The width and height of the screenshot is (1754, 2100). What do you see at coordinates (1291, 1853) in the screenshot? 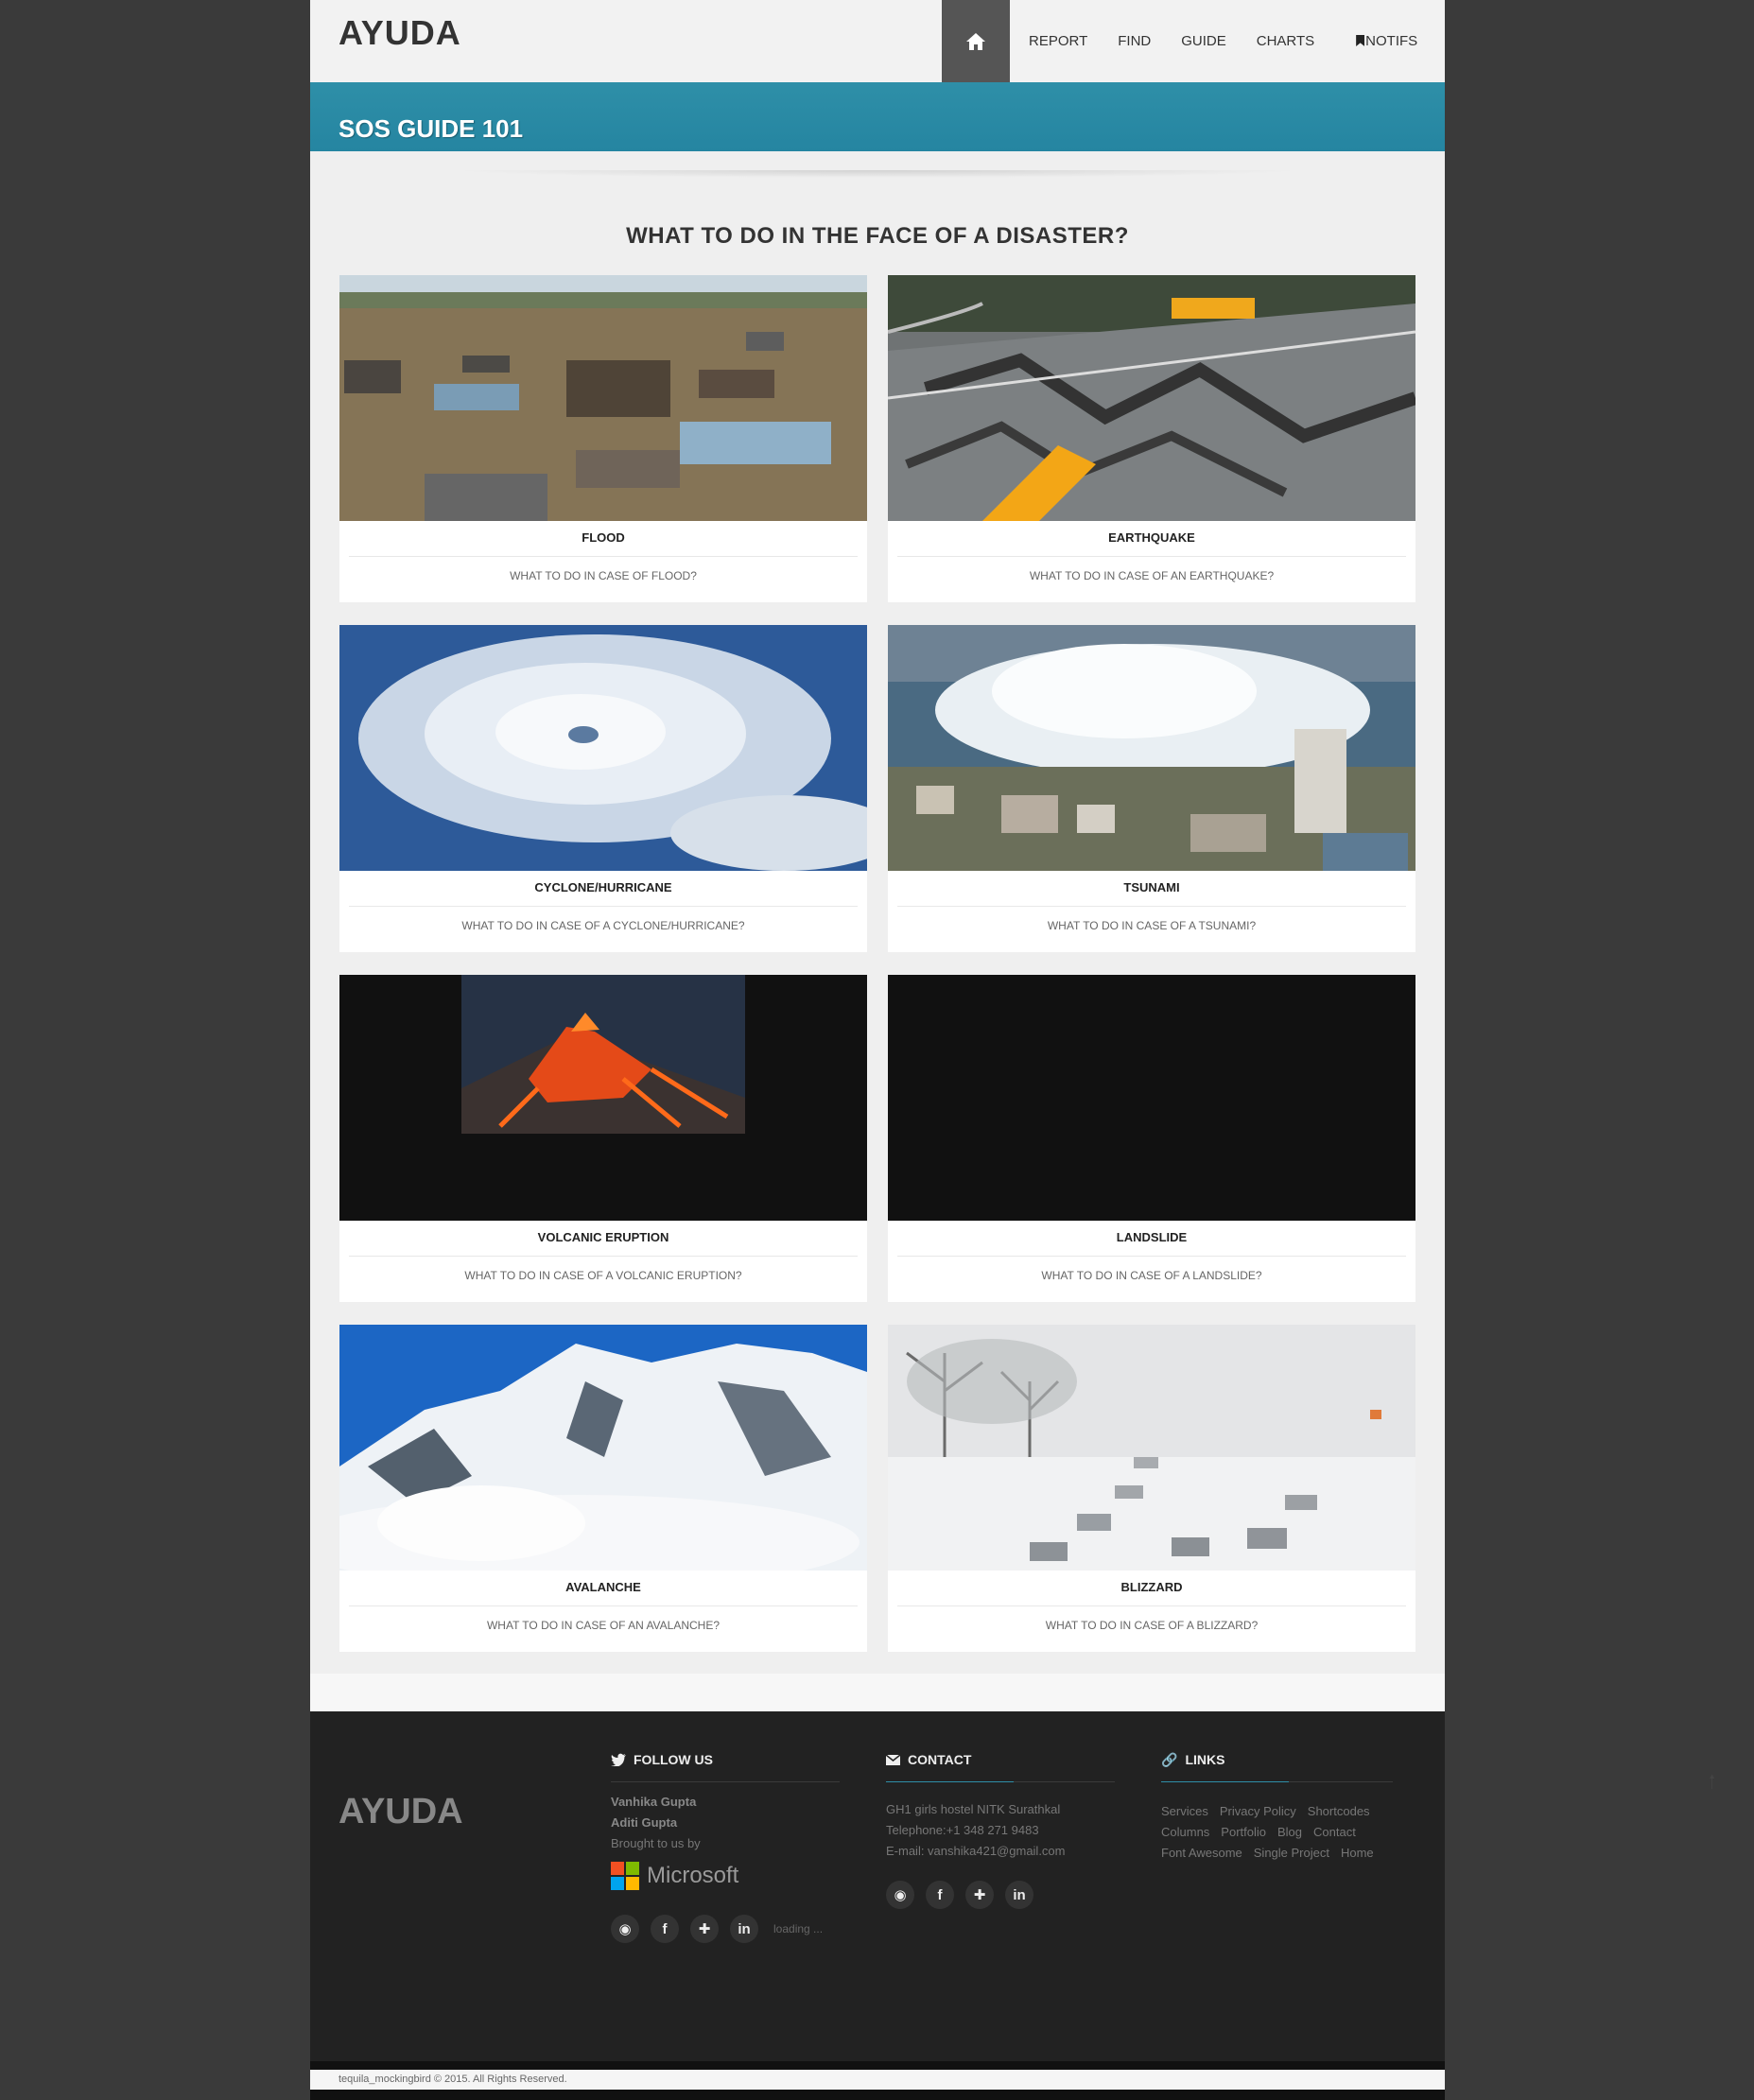
I see `link-single-project: Single Project` at bounding box center [1291, 1853].